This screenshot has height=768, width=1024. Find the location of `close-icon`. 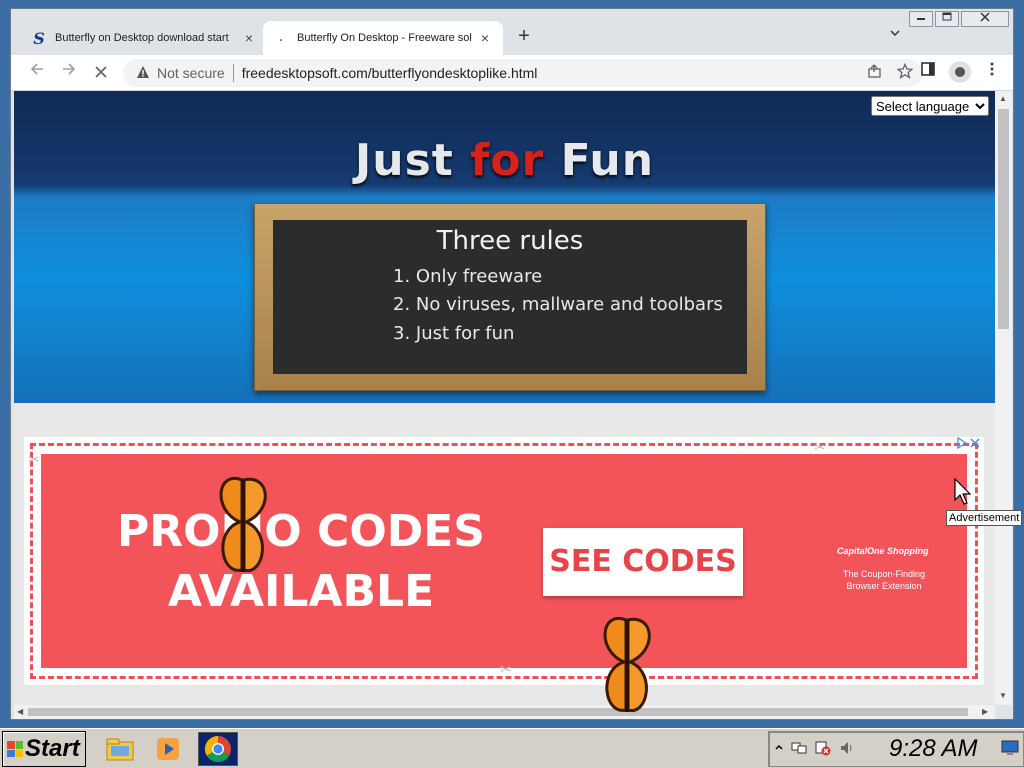

close-icon is located at coordinates (985, 17).